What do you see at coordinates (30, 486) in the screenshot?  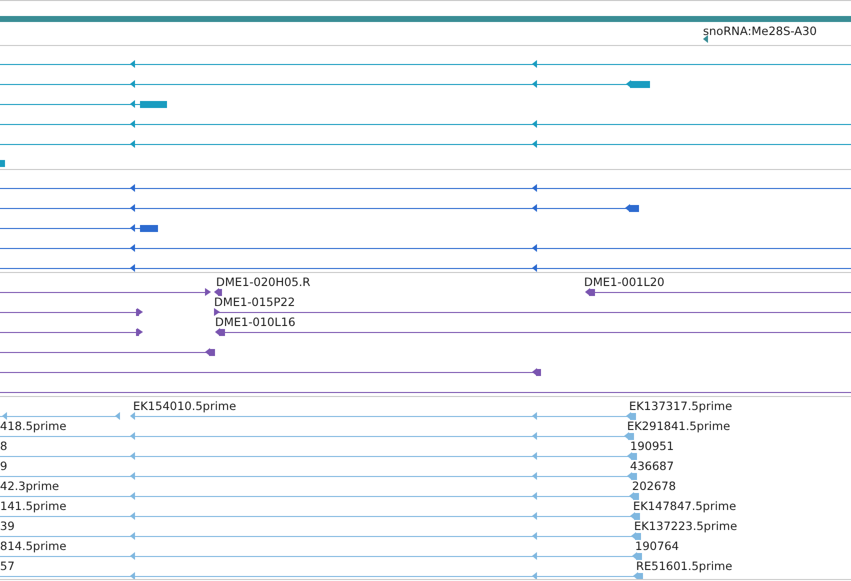 I see `feature-label: 42.3prime` at bounding box center [30, 486].